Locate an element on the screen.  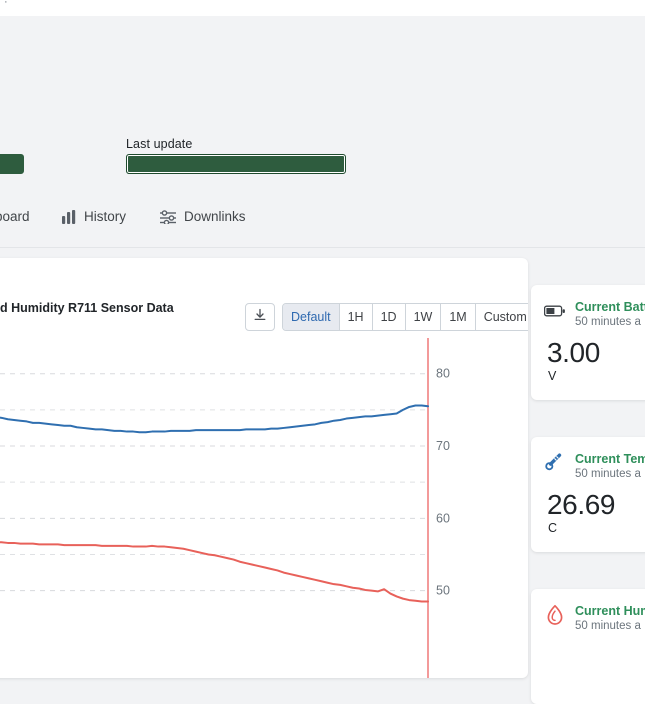
card-value: 3.00 is located at coordinates (573, 352).